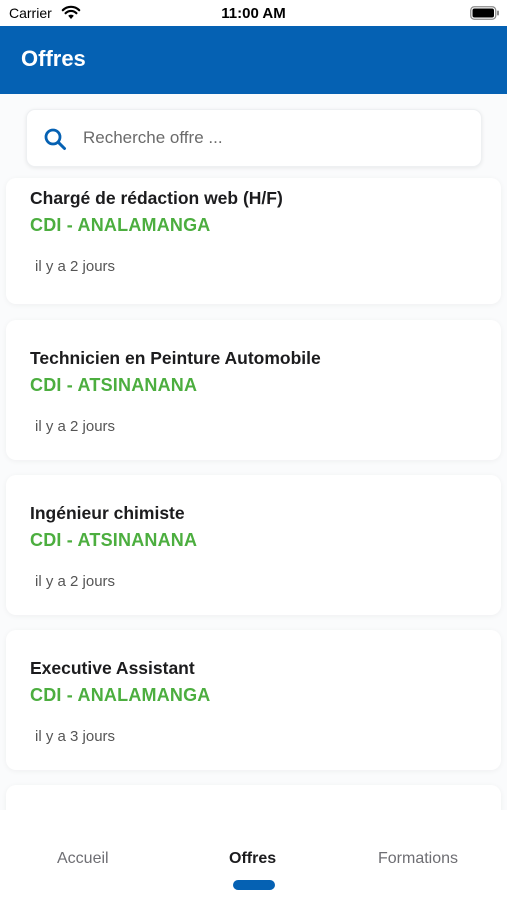 This screenshot has width=507, height=900. I want to click on tab-offres: Offres, so click(252, 859).